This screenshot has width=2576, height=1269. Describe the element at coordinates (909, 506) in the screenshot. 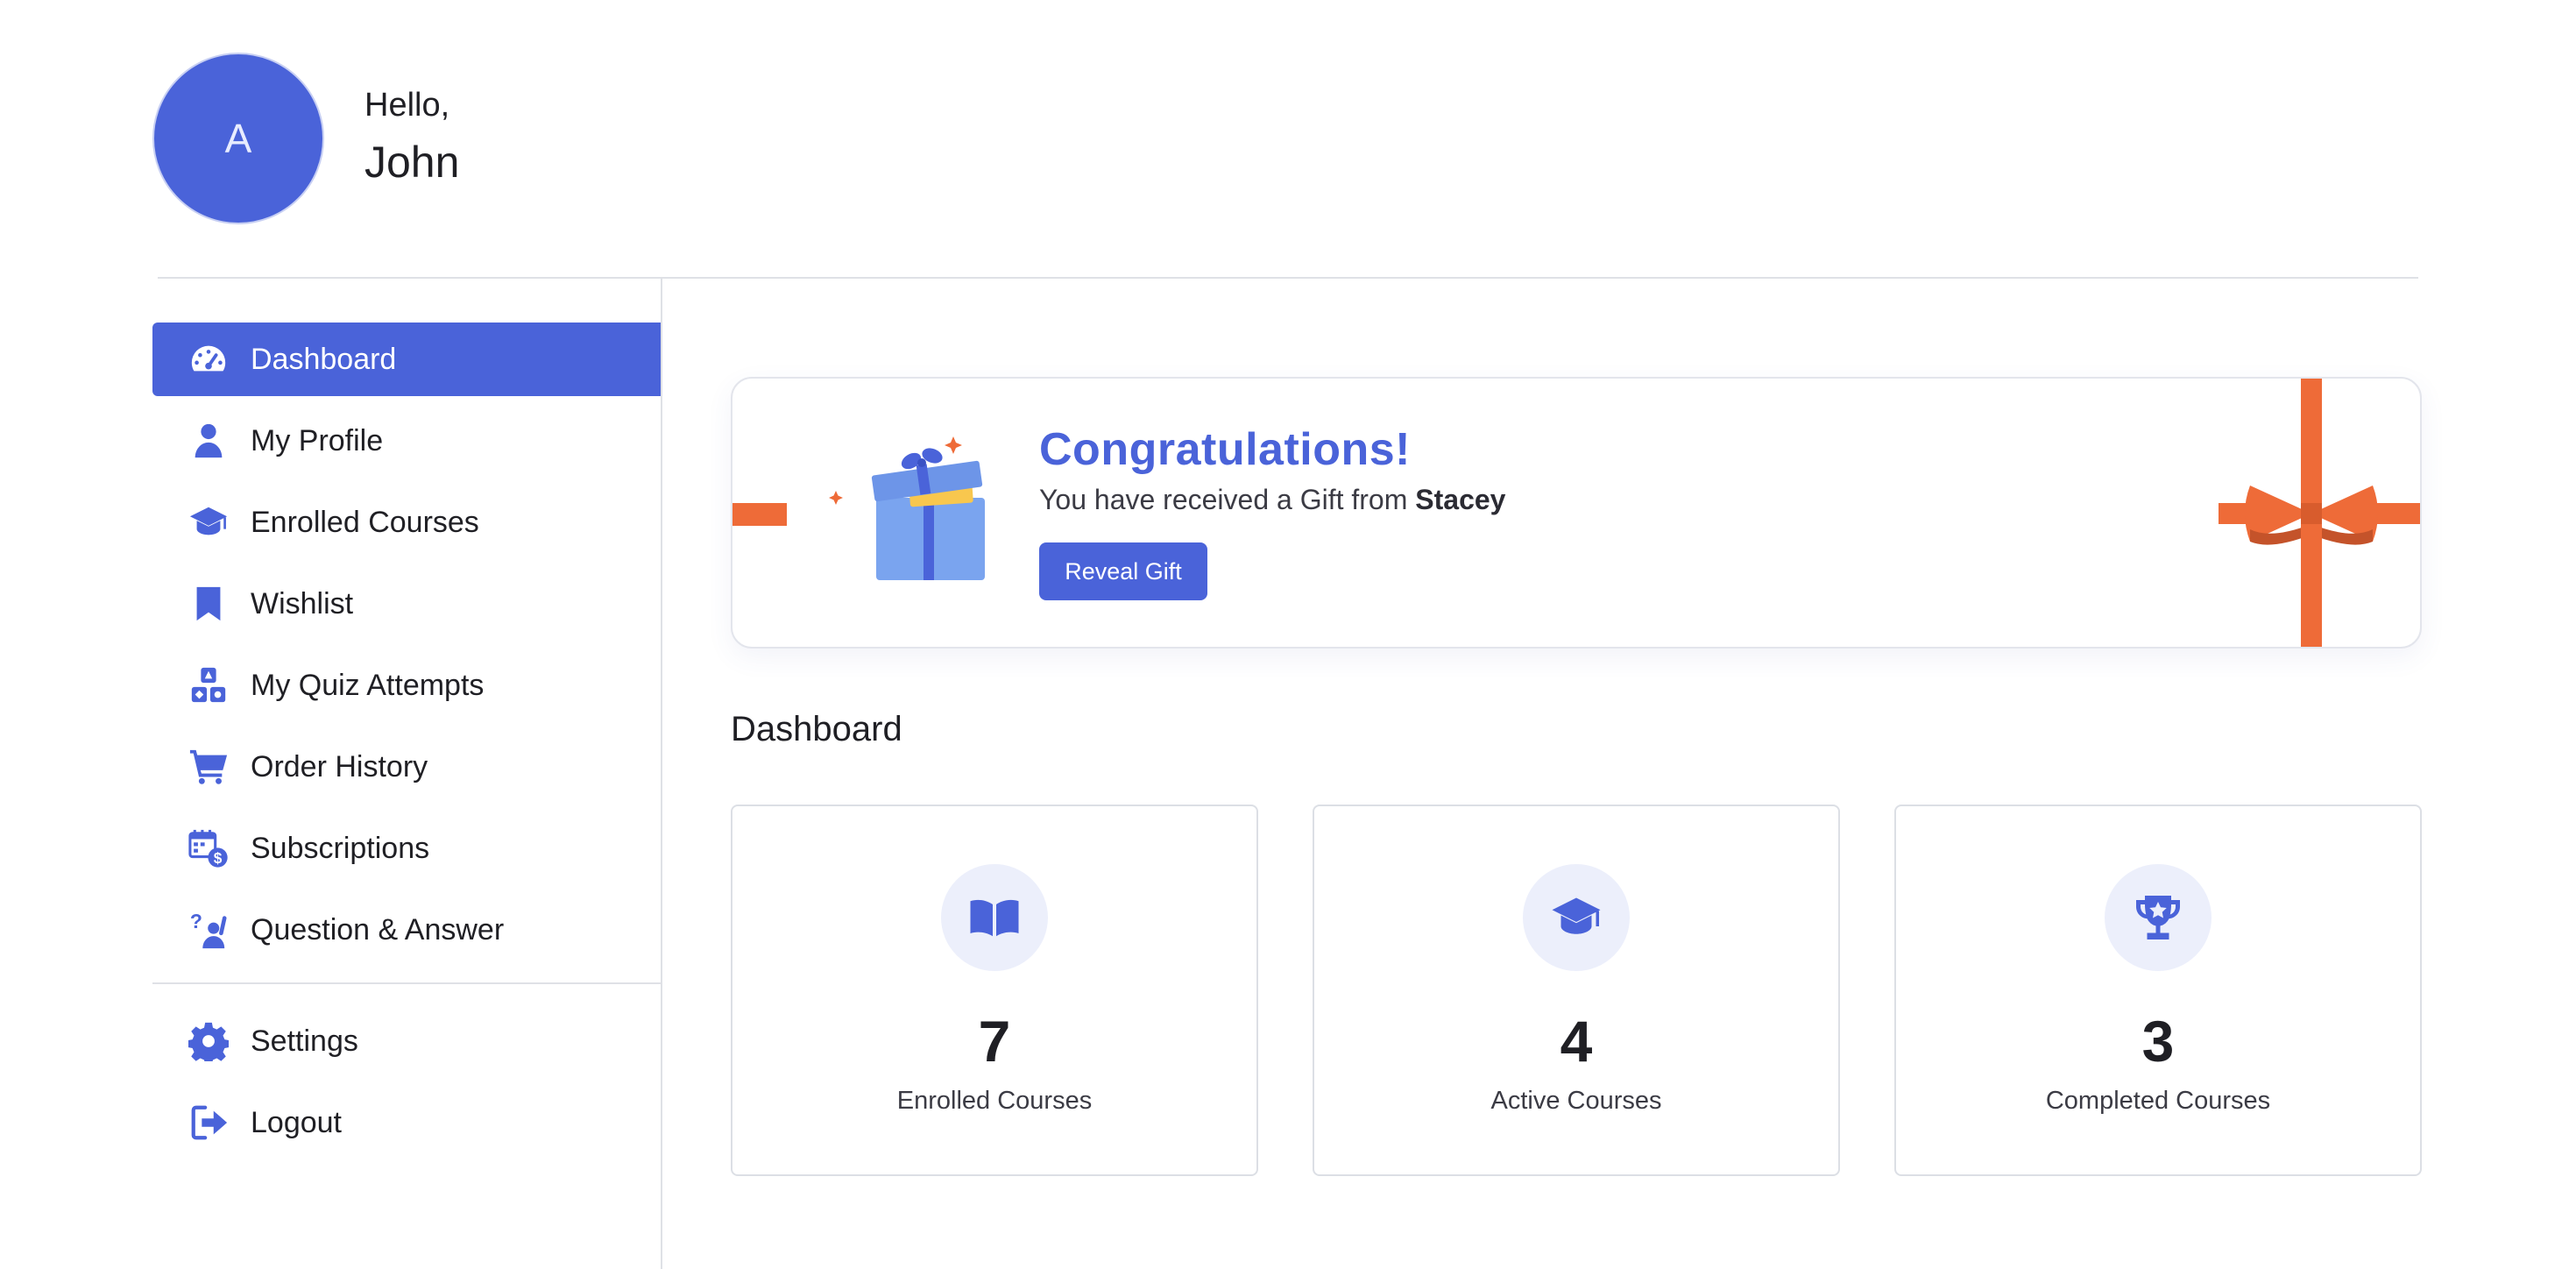

I see `gift-box-icon` at that location.